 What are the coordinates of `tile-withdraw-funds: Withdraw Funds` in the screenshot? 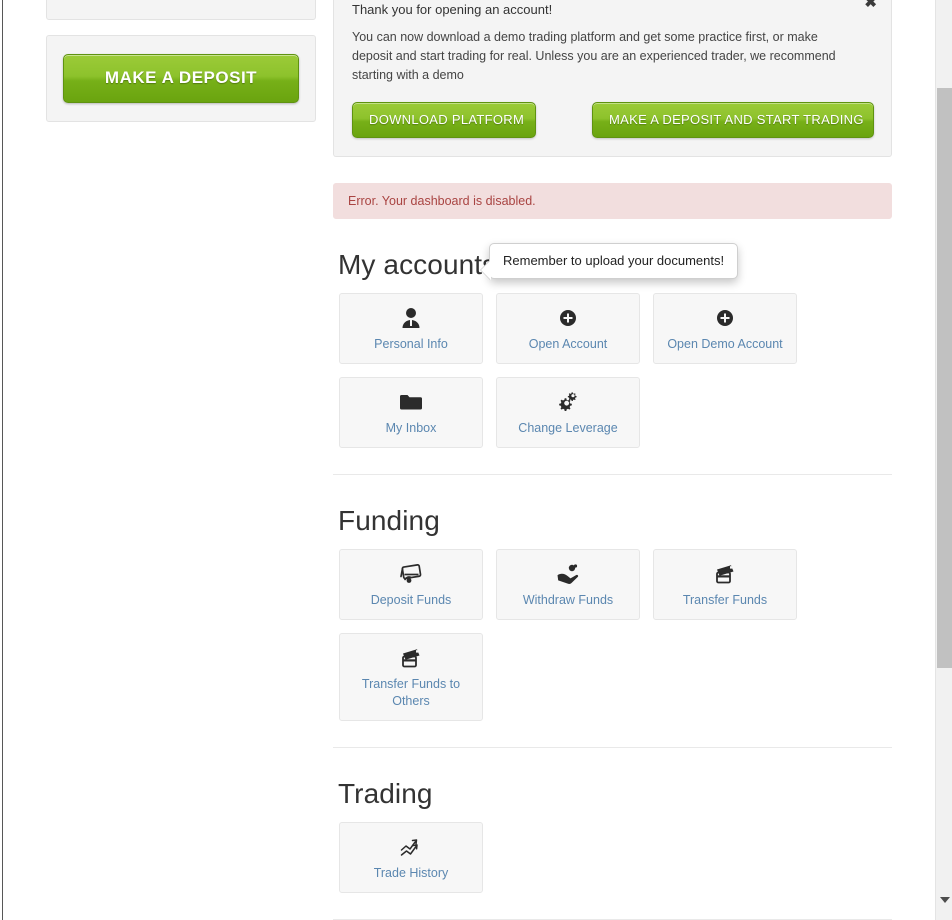 It's located at (568, 584).